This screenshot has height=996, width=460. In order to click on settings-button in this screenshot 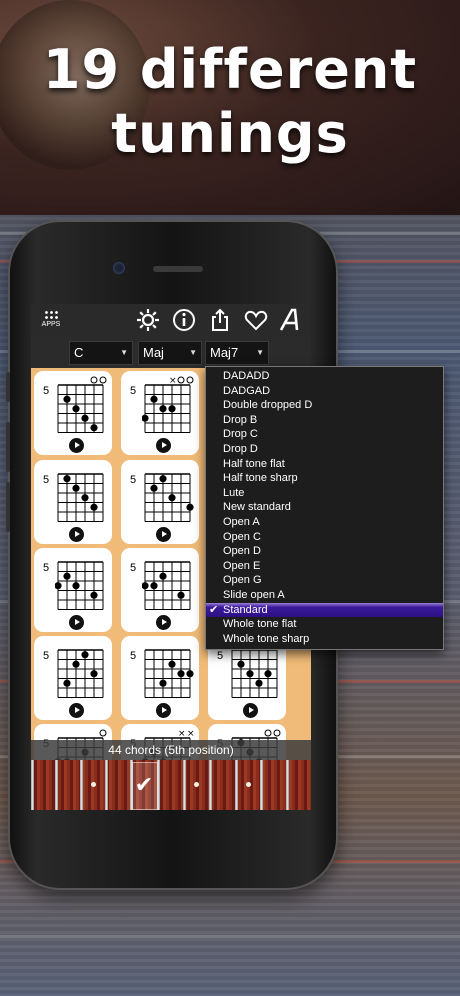, I will do `click(148, 320)`.